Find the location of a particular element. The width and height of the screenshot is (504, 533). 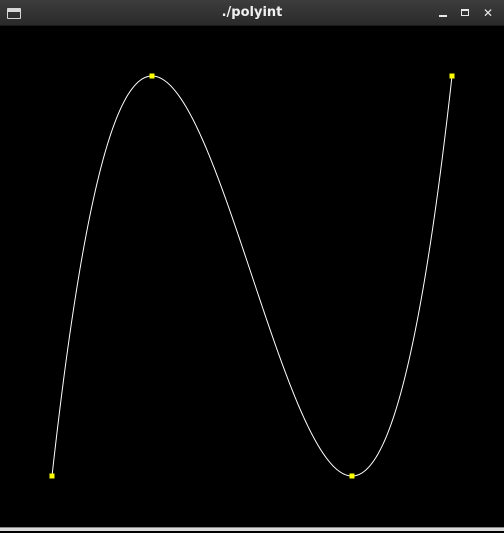

window-title: ./polyint is located at coordinates (252, 12).